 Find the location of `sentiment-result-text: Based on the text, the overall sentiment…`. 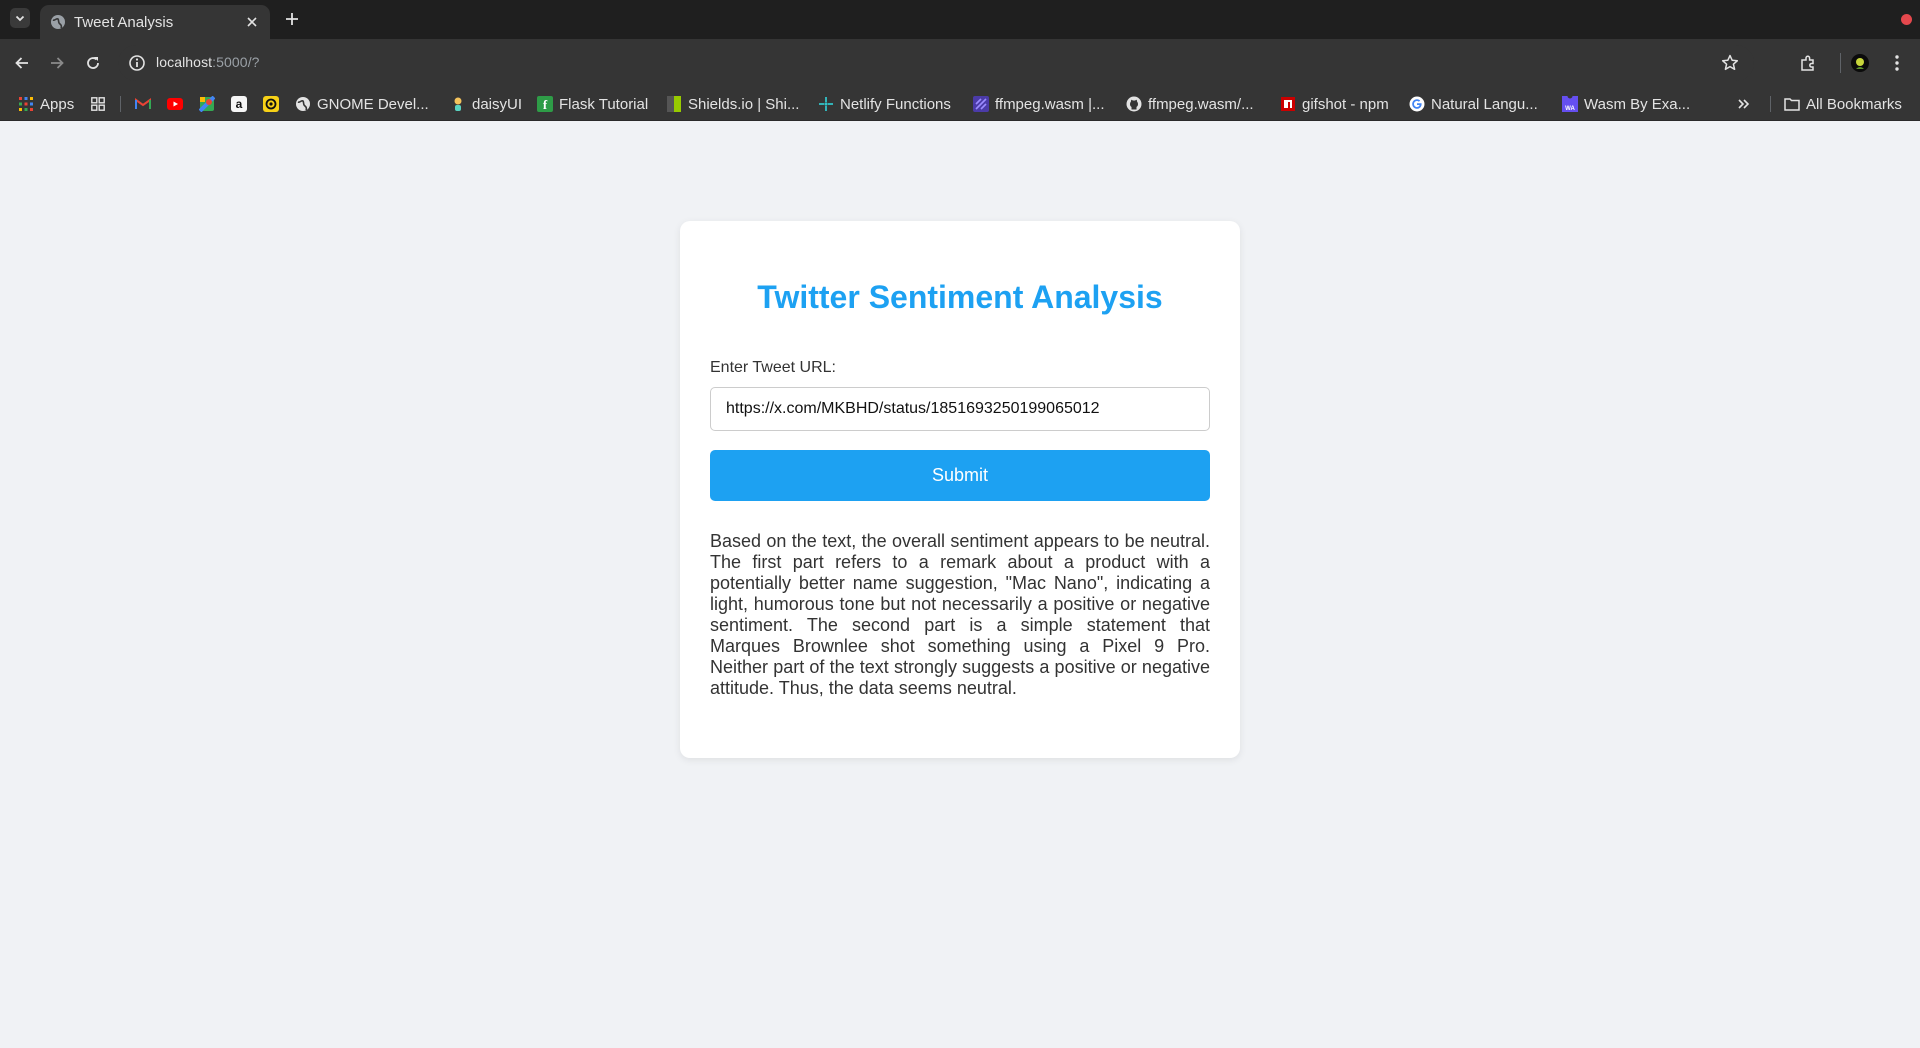

sentiment-result-text: Based on the text, the overall sentiment… is located at coordinates (960, 614).